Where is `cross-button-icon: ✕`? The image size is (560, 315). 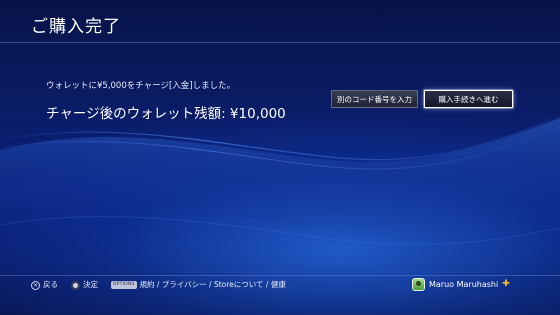 cross-button-icon: ✕ is located at coordinates (35, 285).